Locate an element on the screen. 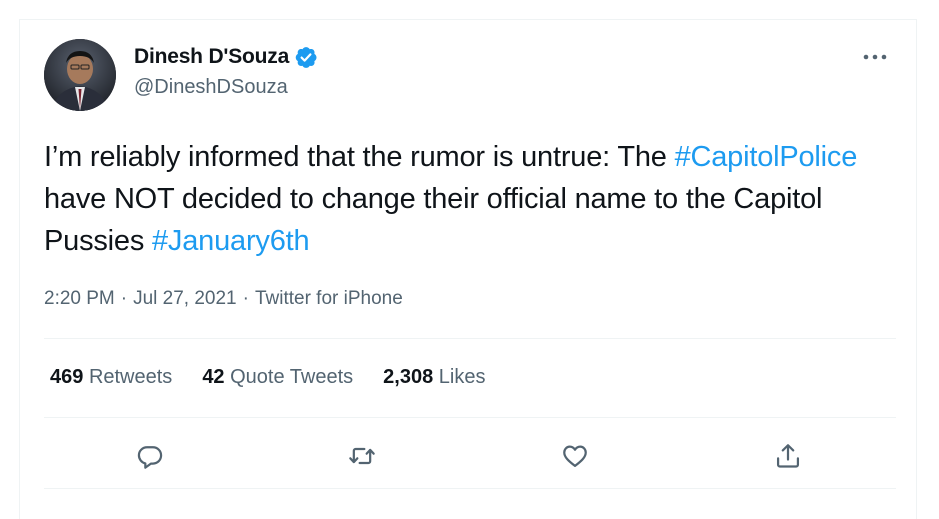  tweet-source: Twitter for iPhone is located at coordinates (329, 299).